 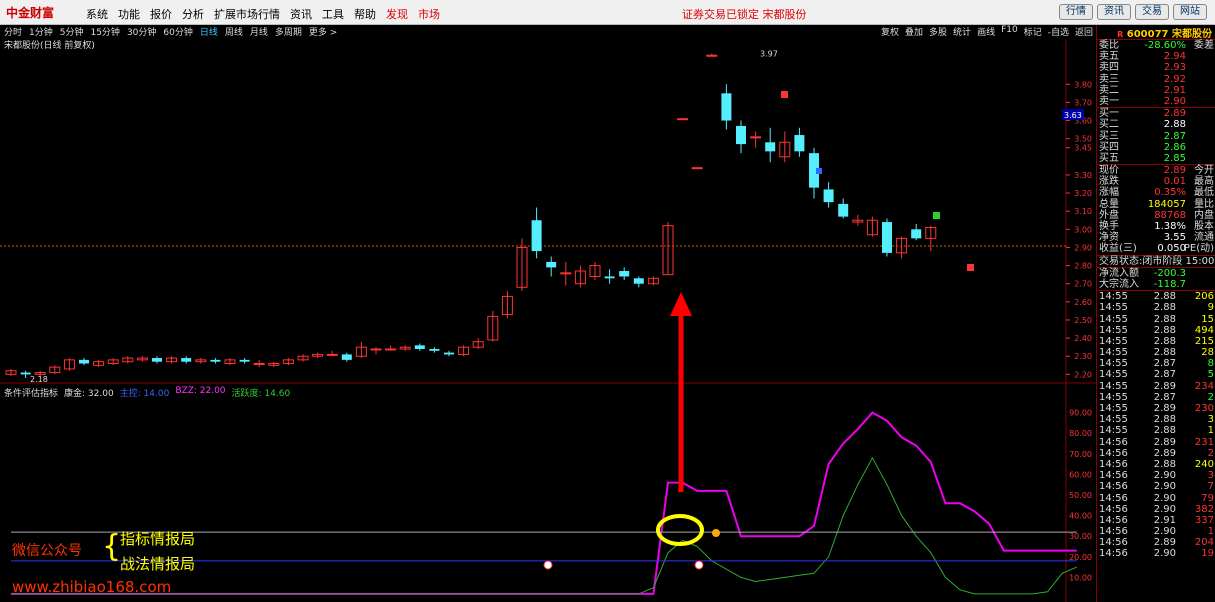 I want to click on yellow-ring, so click(x=680, y=530).